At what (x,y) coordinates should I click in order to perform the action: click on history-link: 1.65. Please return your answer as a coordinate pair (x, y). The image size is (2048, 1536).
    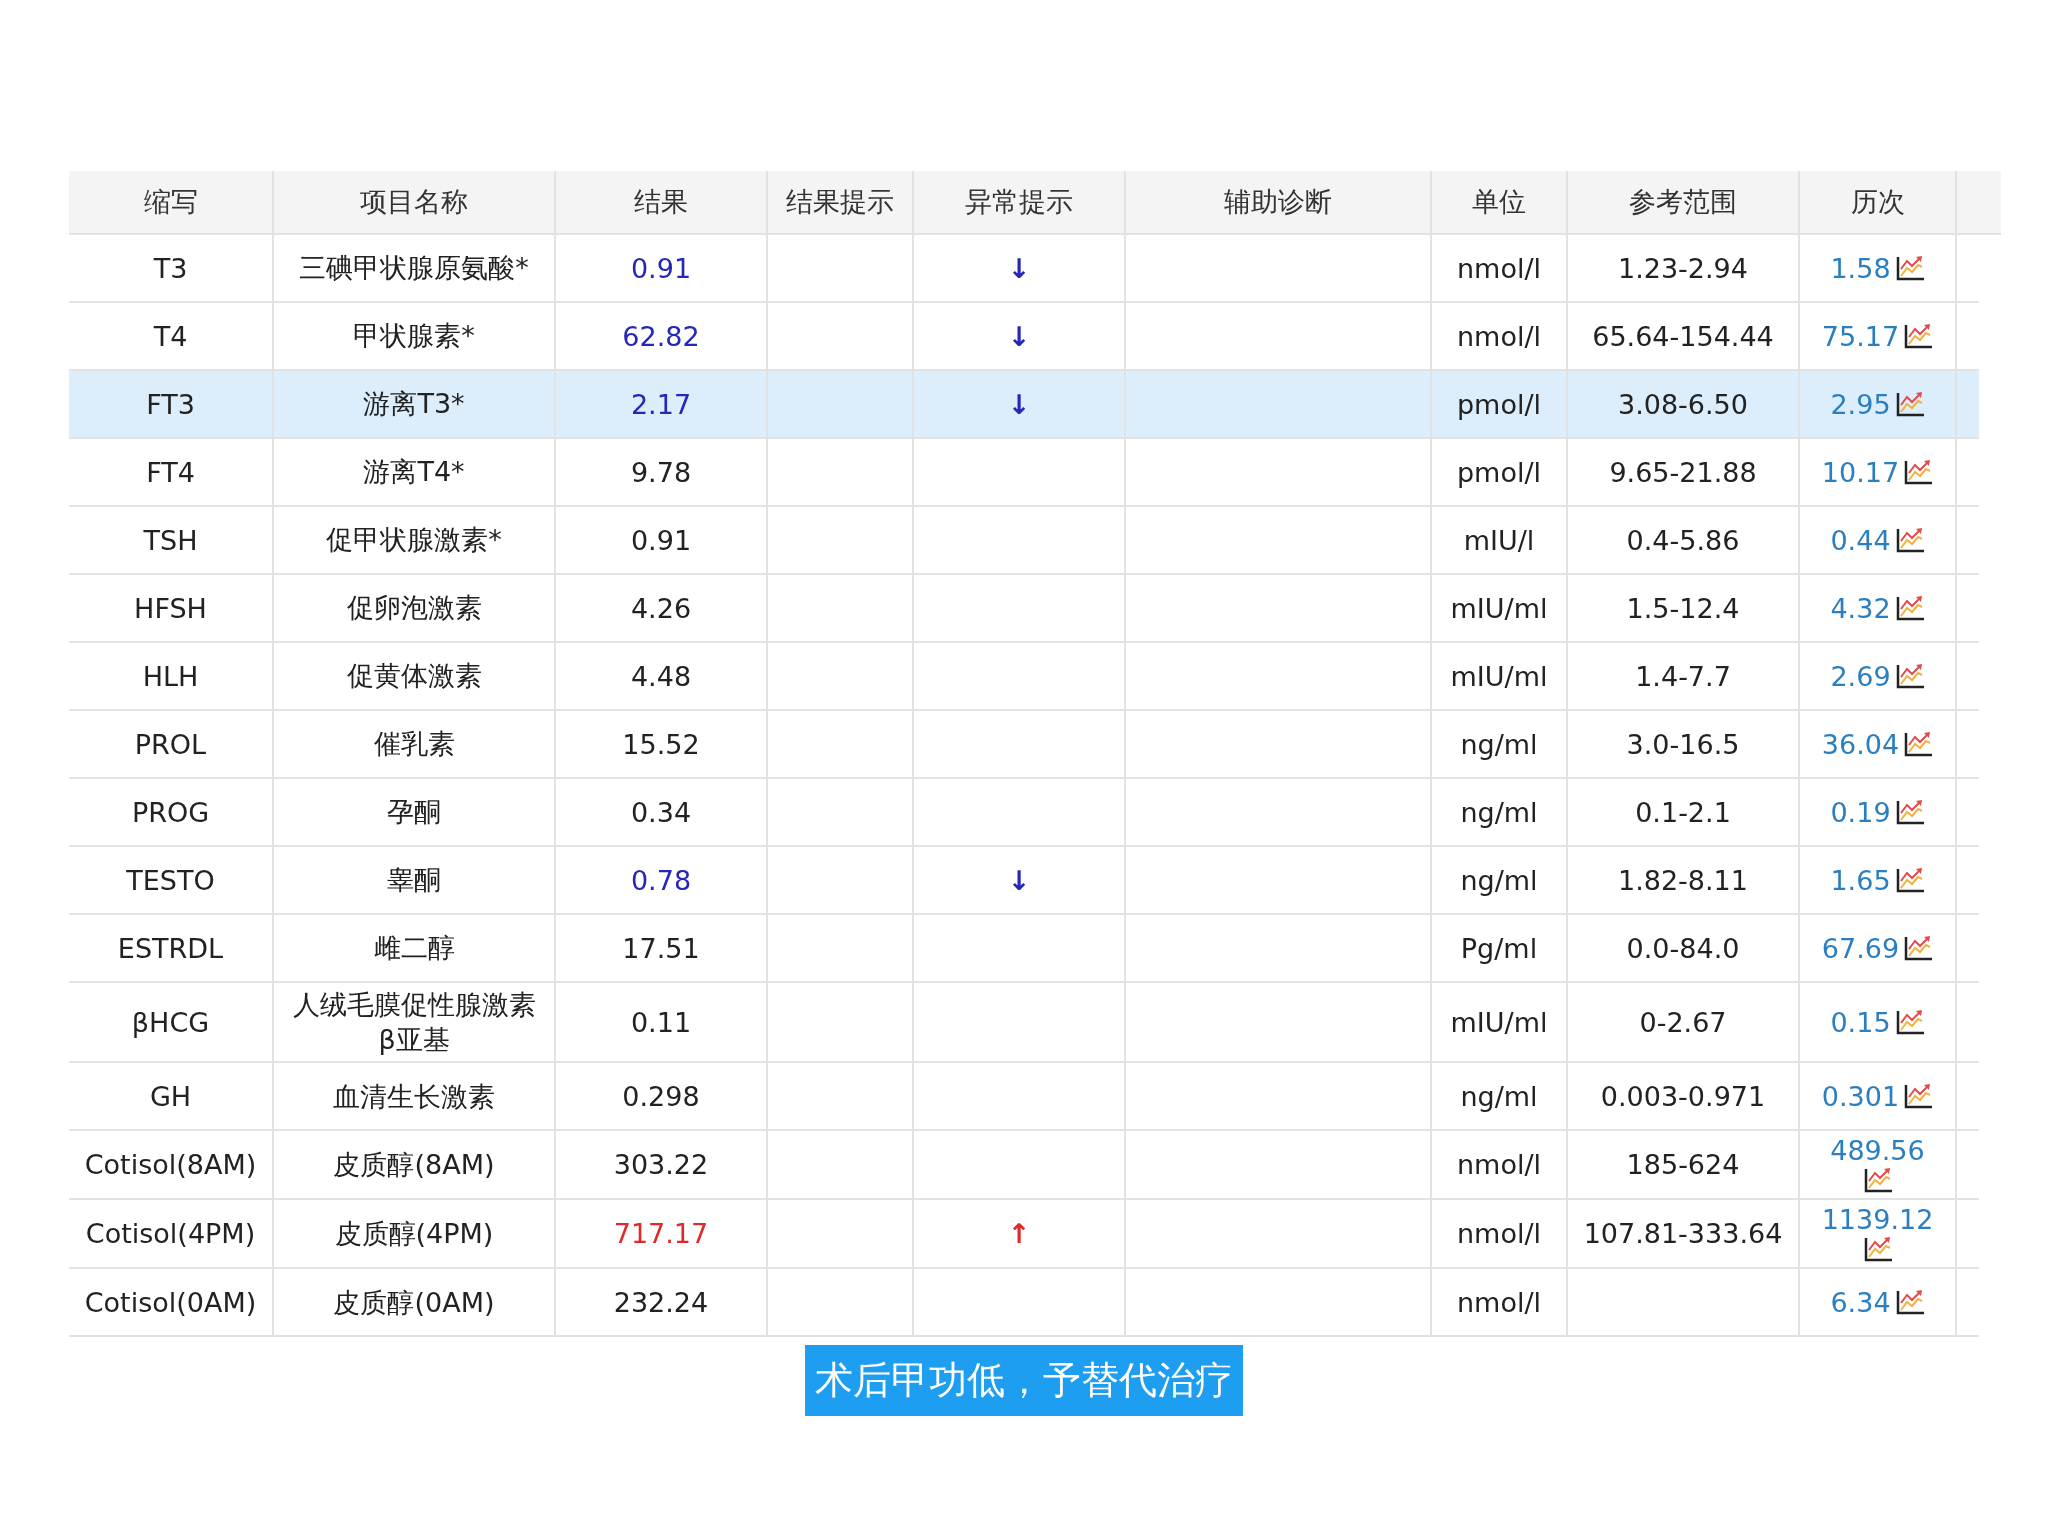
    Looking at the image, I should click on (1860, 880).